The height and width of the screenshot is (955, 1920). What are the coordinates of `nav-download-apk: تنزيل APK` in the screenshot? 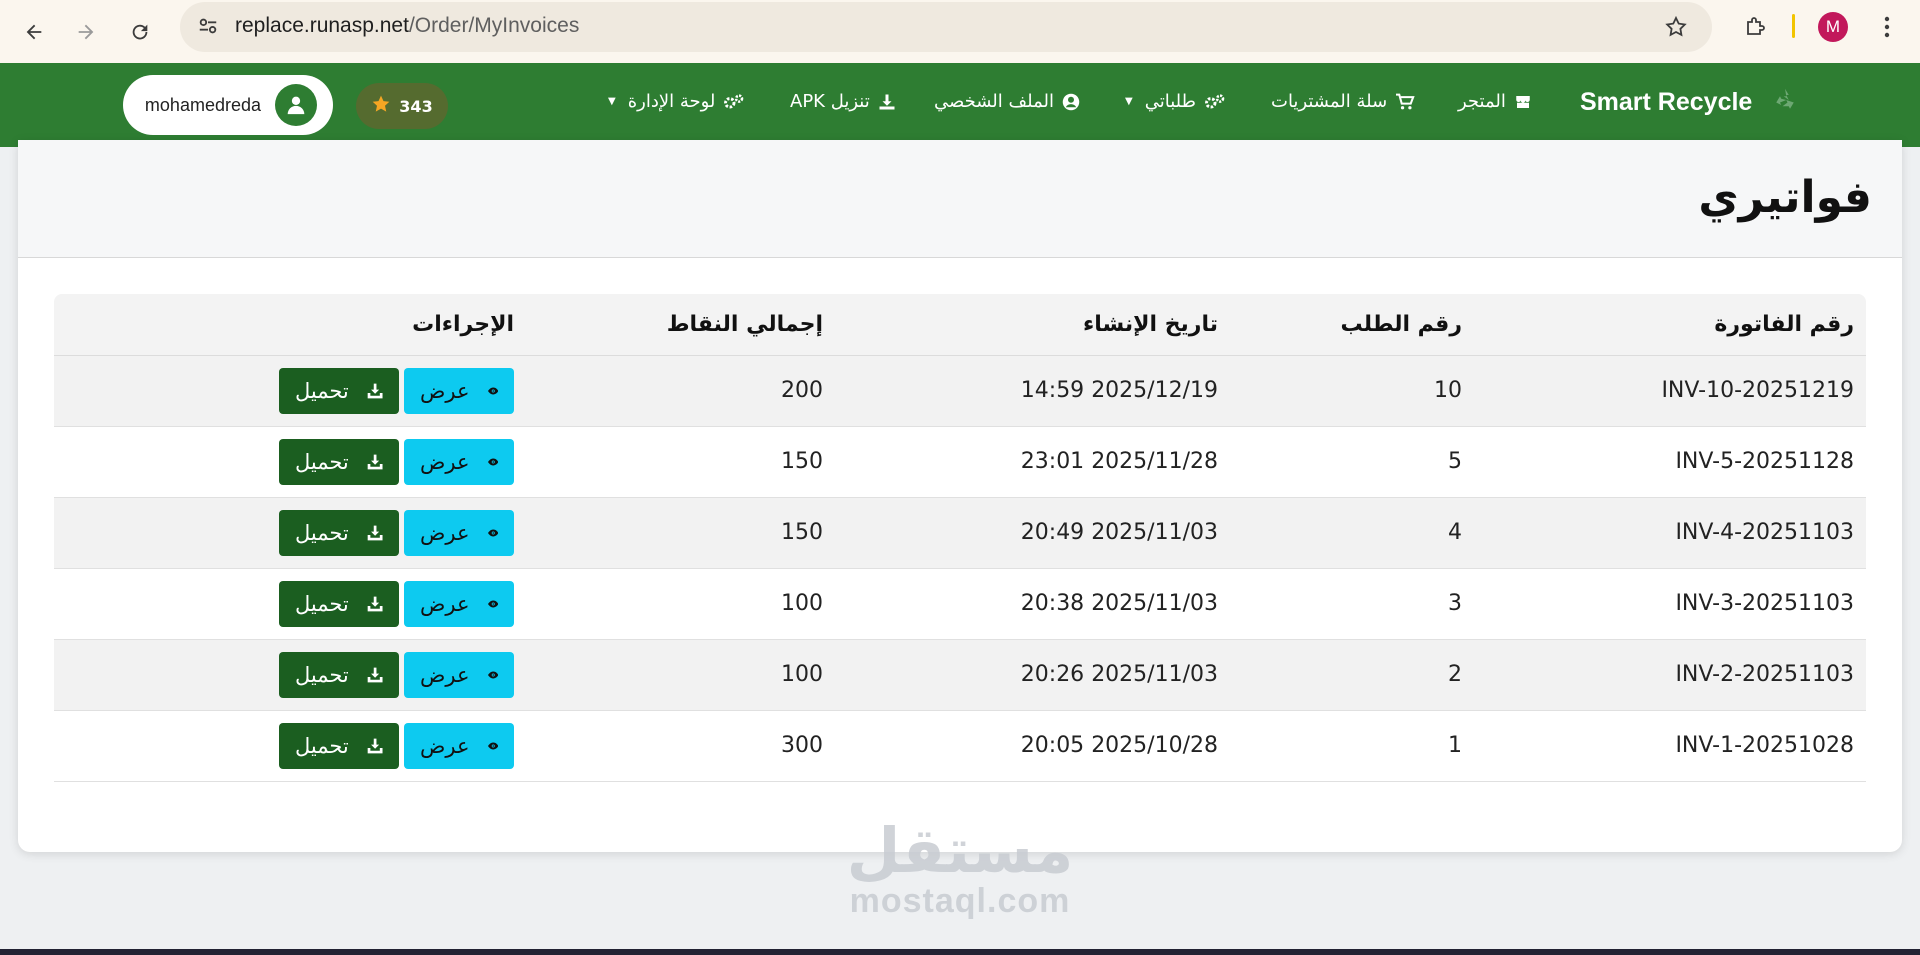 It's located at (843, 101).